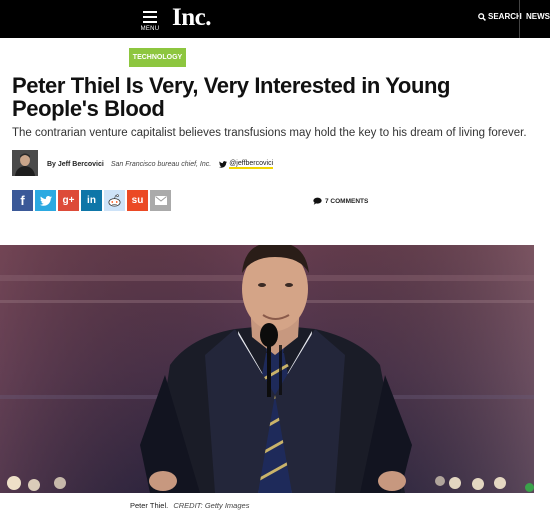 The image size is (550, 525). I want to click on linkedin-icon: in, so click(91, 200).